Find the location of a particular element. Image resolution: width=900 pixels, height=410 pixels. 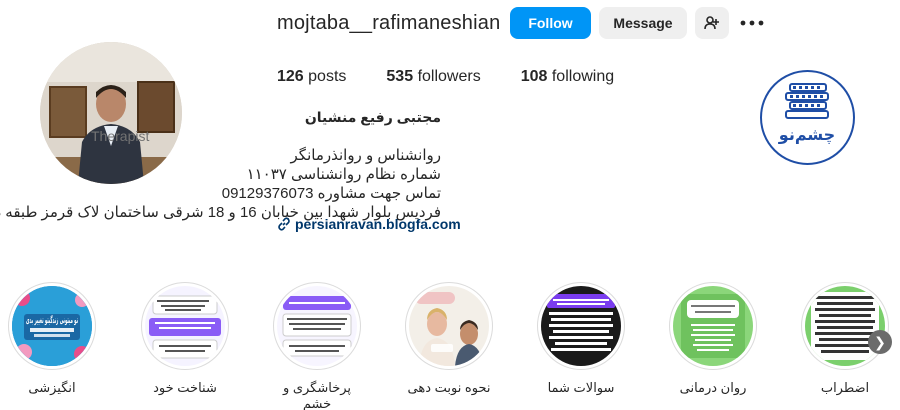

bio-line: تماس جهت مشاوره 09129376073 is located at coordinates (331, 193).